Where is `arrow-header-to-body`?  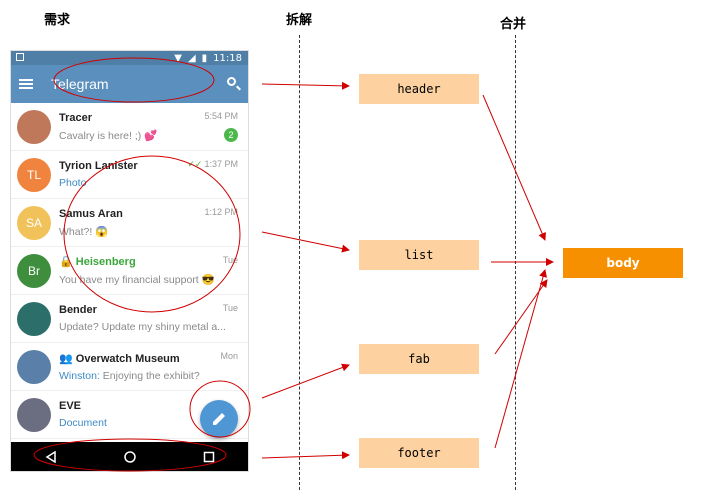
arrow-header-to-body is located at coordinates (514, 167).